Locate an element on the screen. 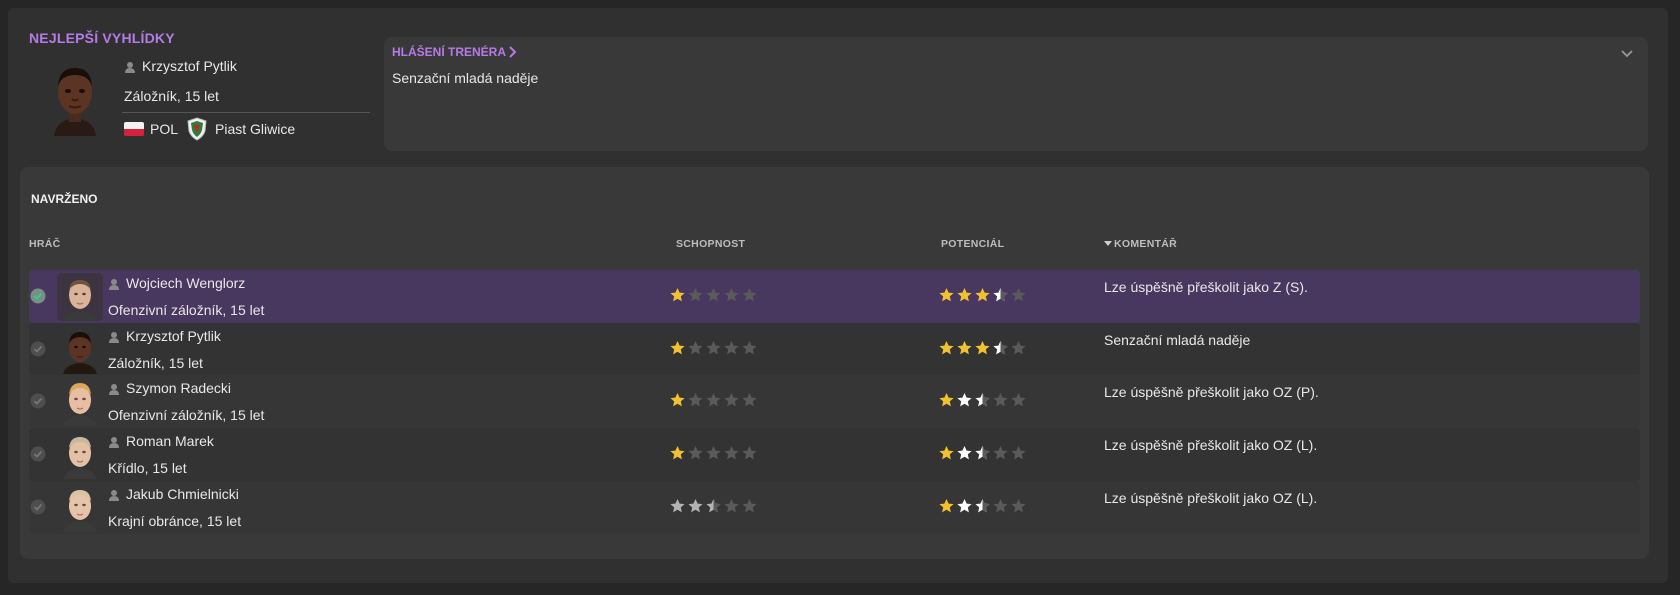 Image resolution: width=1680 pixels, height=595 pixels. player-position: Ofenzivní záložník, 15 let is located at coordinates (186, 415).